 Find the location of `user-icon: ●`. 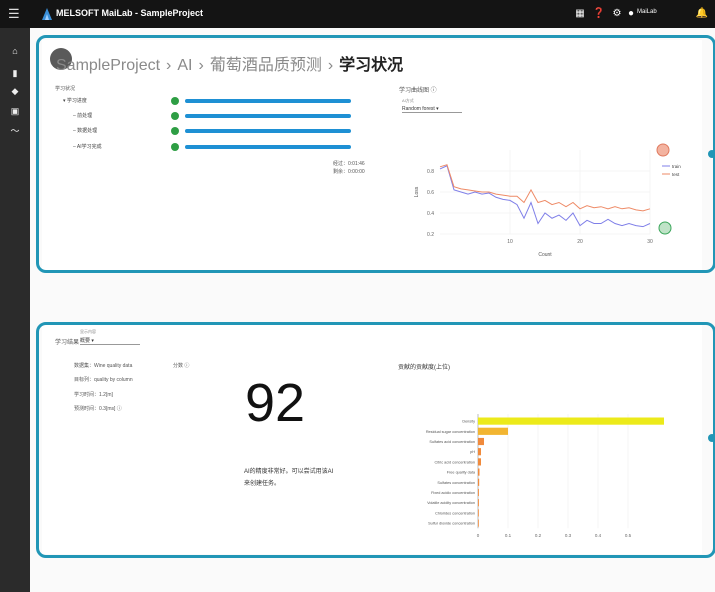

user-icon: ● is located at coordinates (631, 14).